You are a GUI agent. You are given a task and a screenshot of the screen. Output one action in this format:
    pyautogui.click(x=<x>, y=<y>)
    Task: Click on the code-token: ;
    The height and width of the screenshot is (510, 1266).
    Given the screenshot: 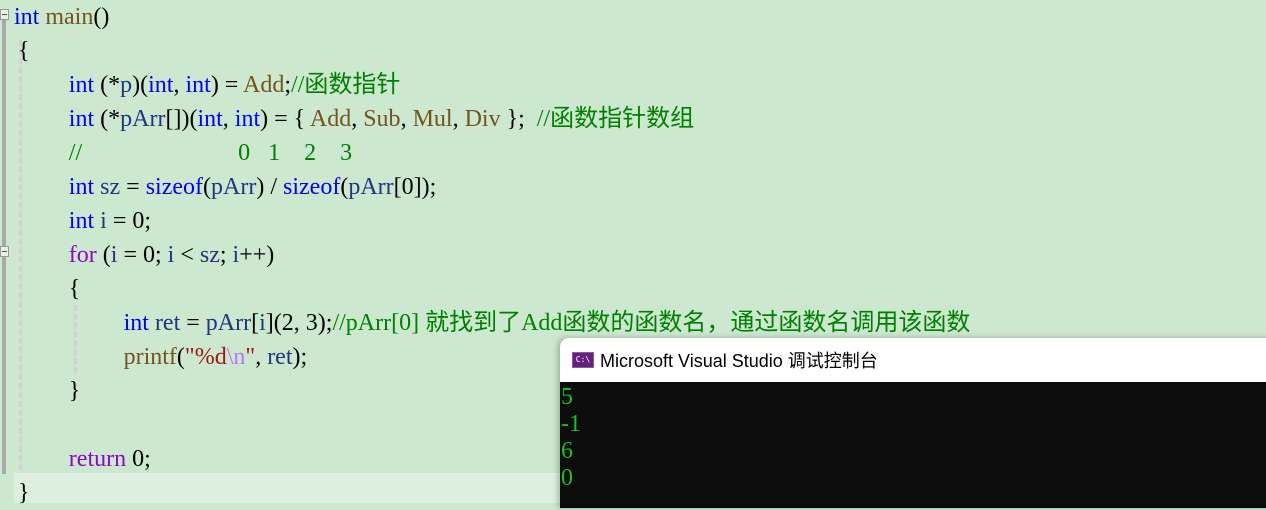 What is the action you would take?
    pyautogui.click(x=226, y=255)
    